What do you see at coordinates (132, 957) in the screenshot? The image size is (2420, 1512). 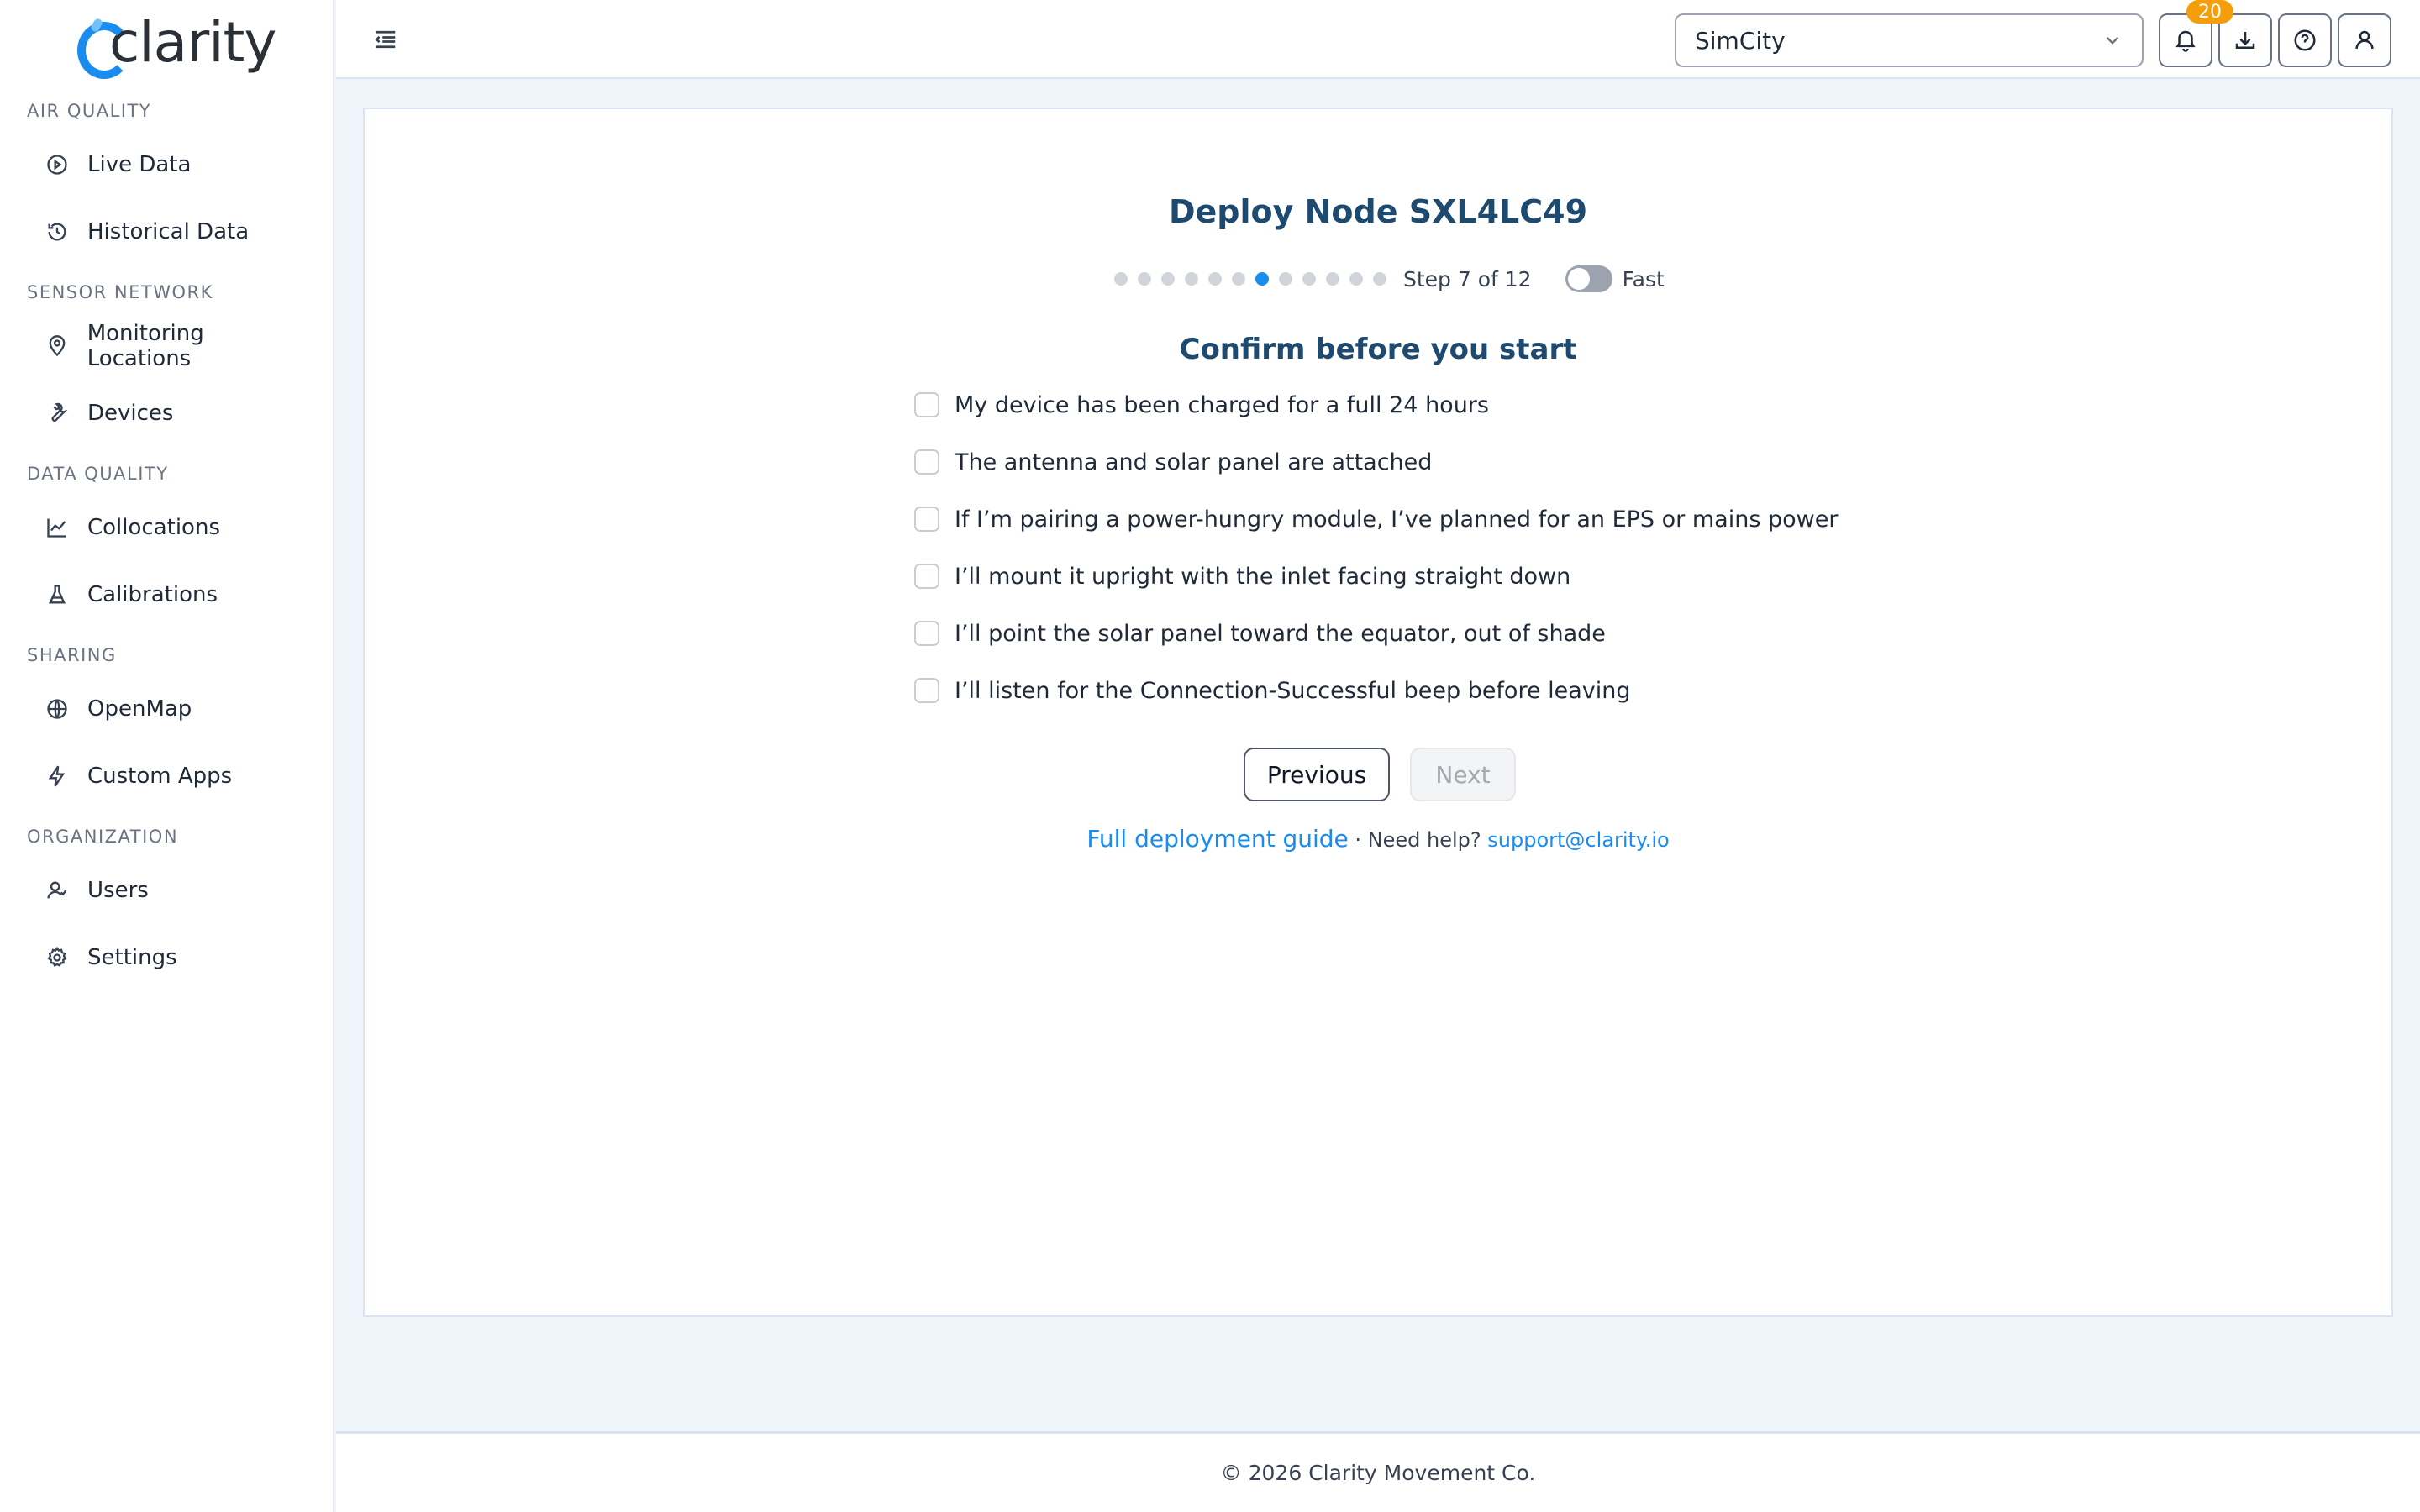 I see `sidebar-item-label: Settings` at bounding box center [132, 957].